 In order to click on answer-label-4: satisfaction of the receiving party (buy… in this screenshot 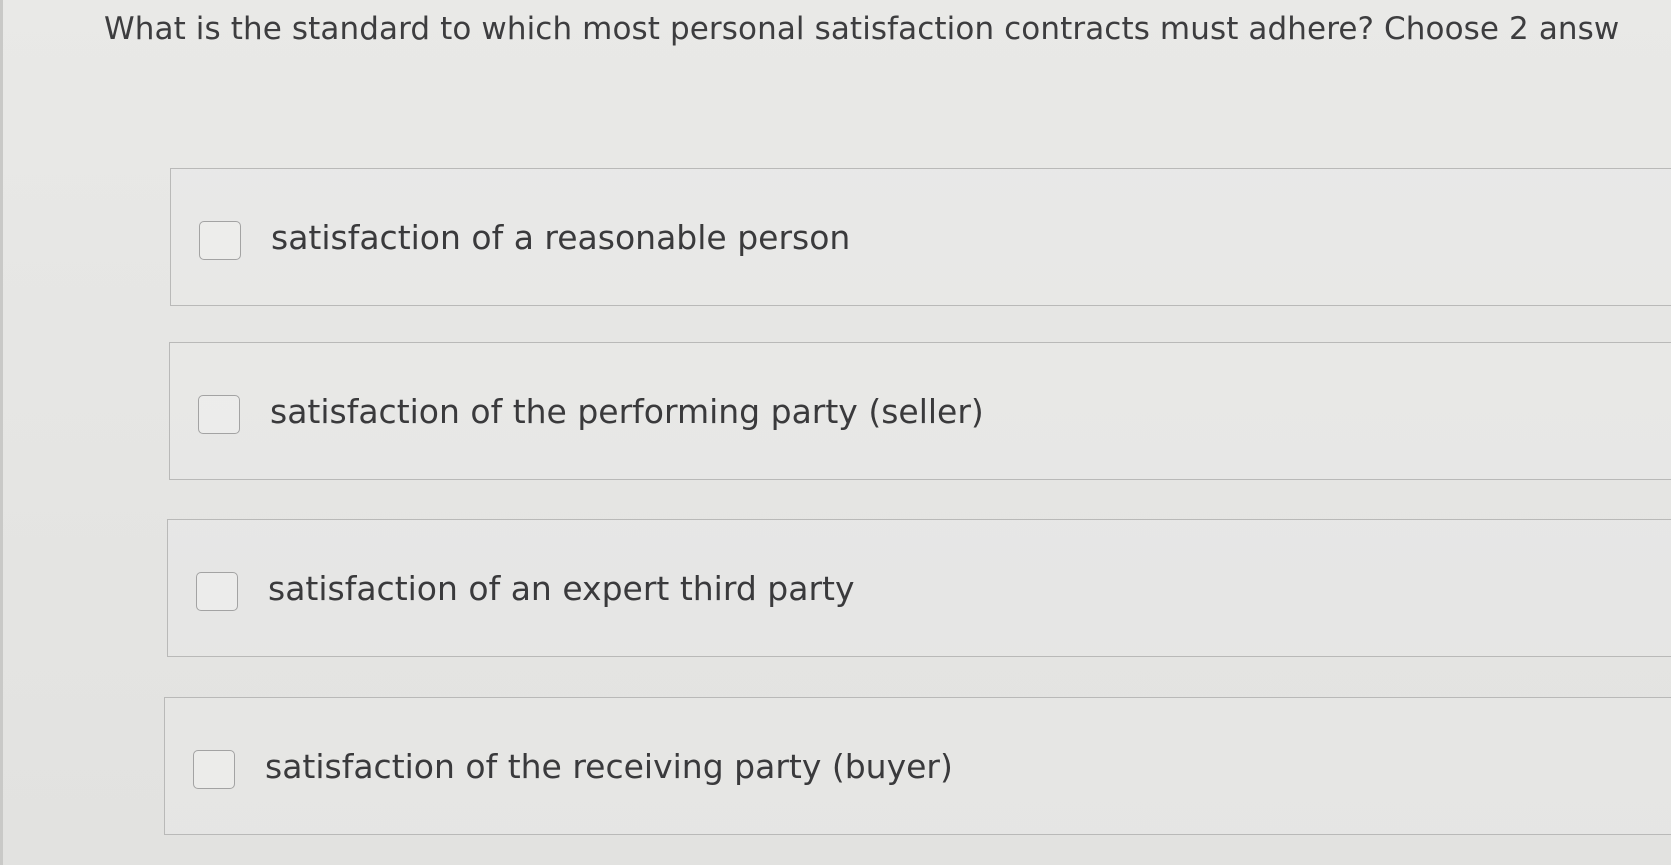, I will do `click(609, 766)`.